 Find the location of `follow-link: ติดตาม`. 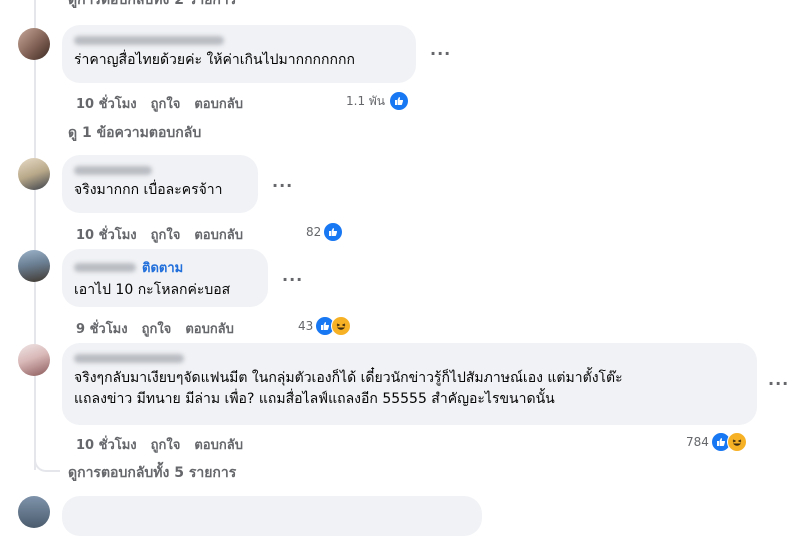

follow-link: ติดตาม is located at coordinates (162, 267).